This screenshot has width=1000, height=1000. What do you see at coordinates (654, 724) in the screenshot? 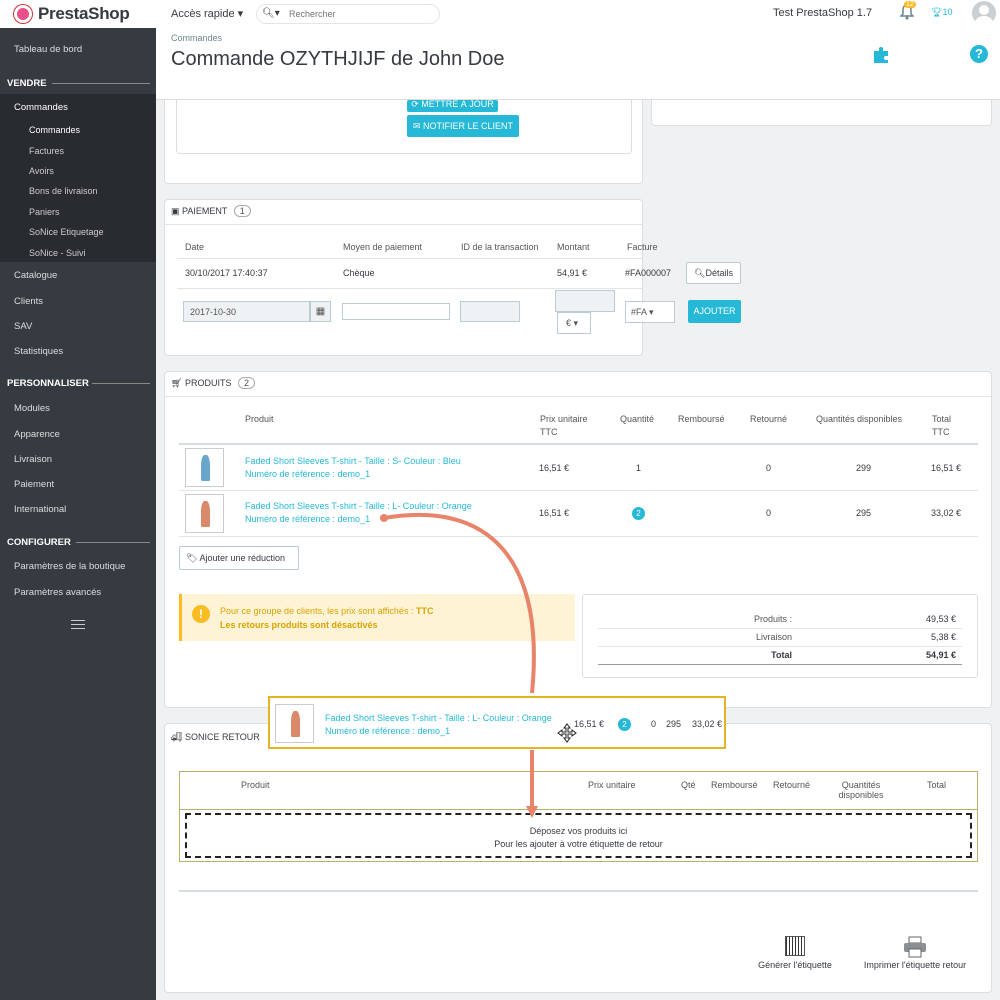
I see `dragged-product-returned: 0` at bounding box center [654, 724].